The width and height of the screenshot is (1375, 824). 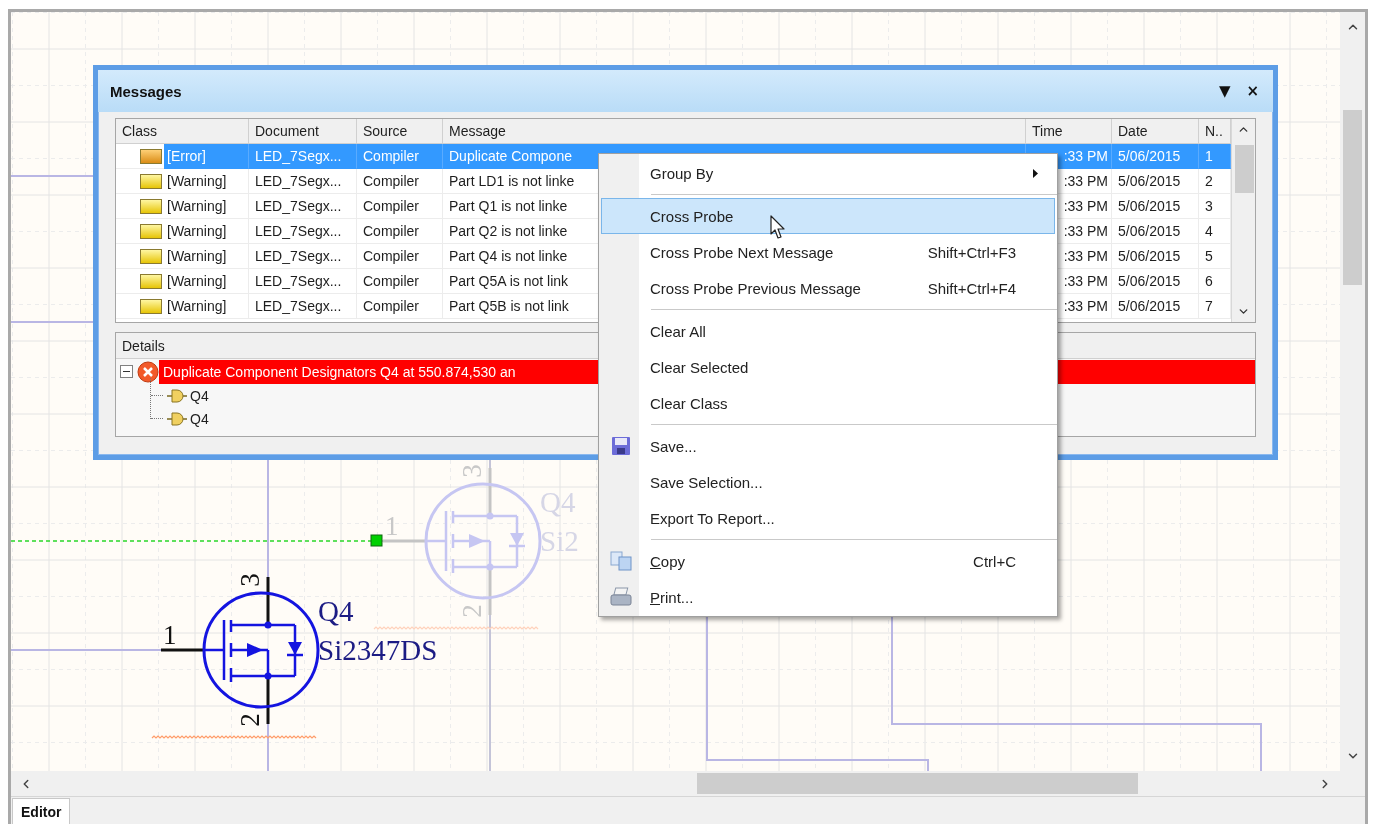 What do you see at coordinates (1155, 131) in the screenshot?
I see `column-header: Date` at bounding box center [1155, 131].